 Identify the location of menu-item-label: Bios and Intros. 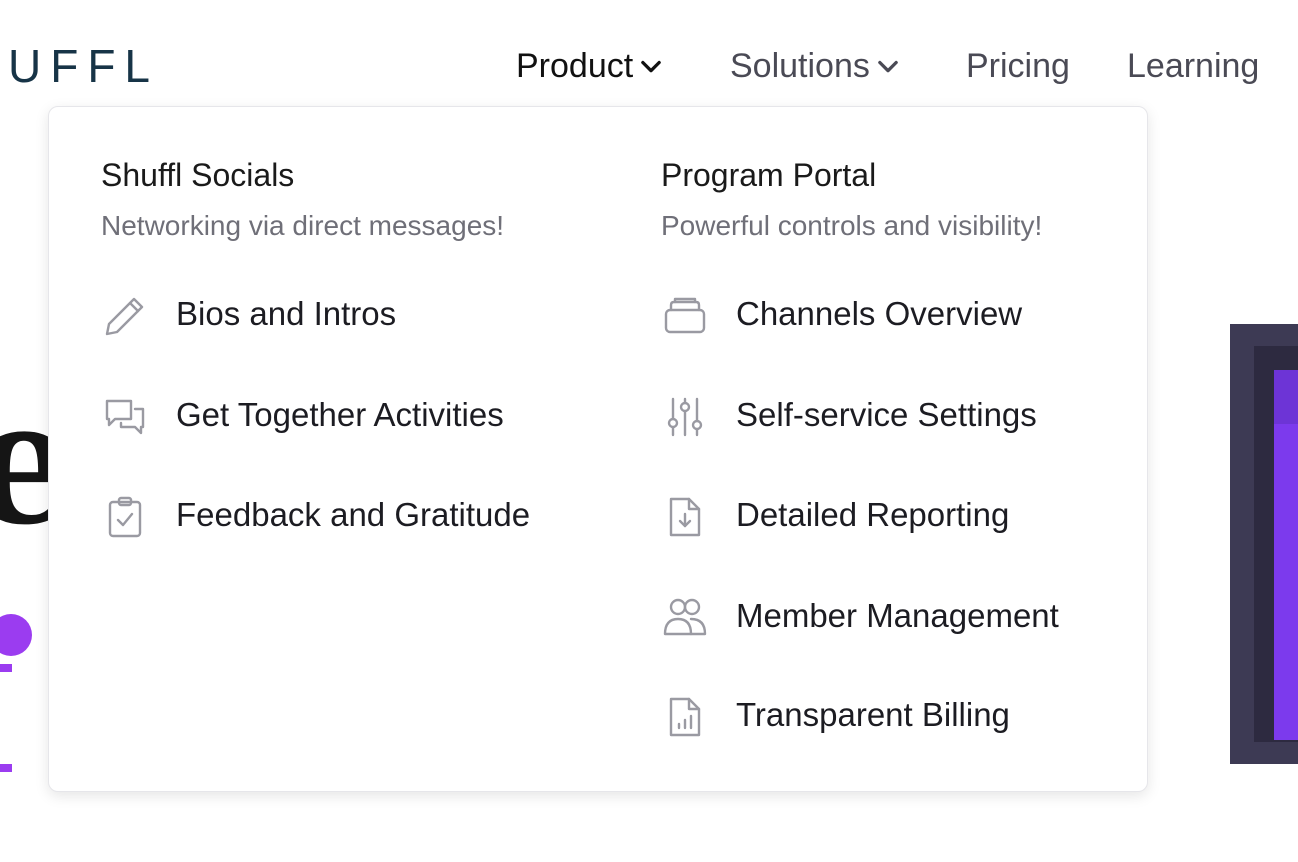
(286, 313).